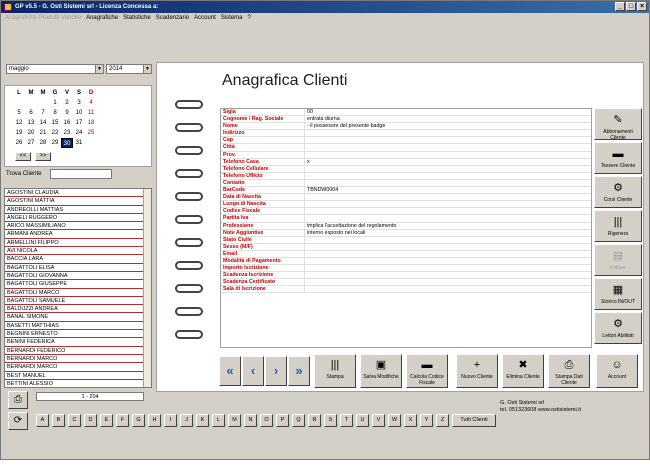 Image resolution: width=650 pixels, height=470 pixels. I want to click on bottom-button-stampa: ||| Stampa, so click(335, 371).